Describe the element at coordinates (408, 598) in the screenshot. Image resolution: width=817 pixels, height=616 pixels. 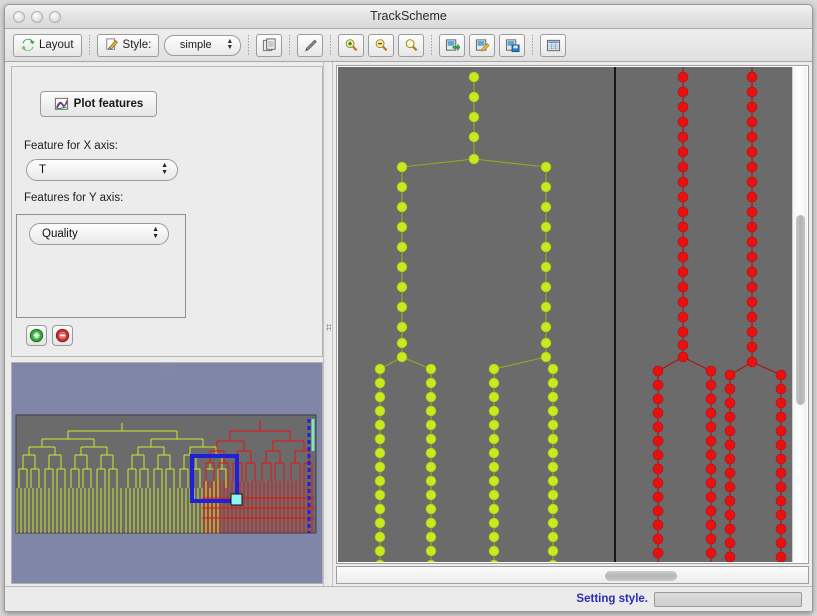
I see `status-bar: Setting style.` at that location.